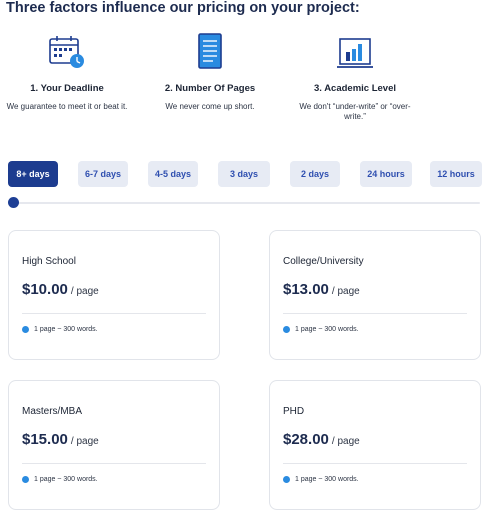 Image resolution: width=488 pixels, height=518 pixels. Describe the element at coordinates (306, 439) in the screenshot. I see `price-amount: $28.00` at that location.